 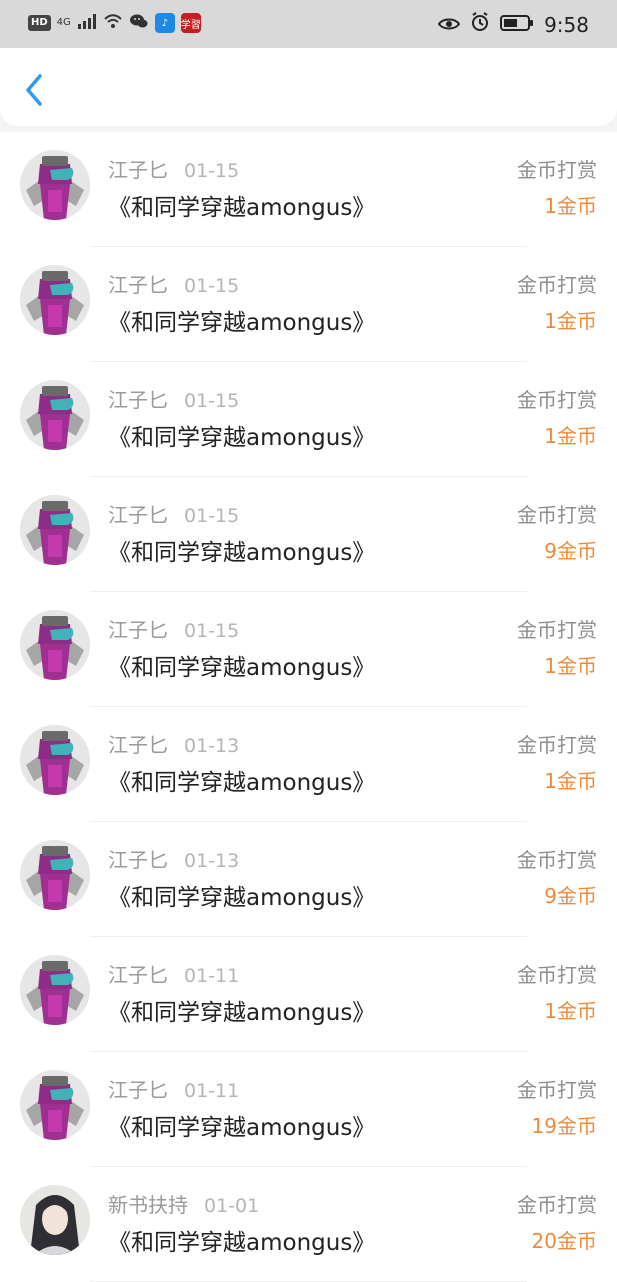 I want to click on list-item: 江子匕 01-11 《和同学穿越amongus》 金币打赏 1金币, so click(x=308, y=994).